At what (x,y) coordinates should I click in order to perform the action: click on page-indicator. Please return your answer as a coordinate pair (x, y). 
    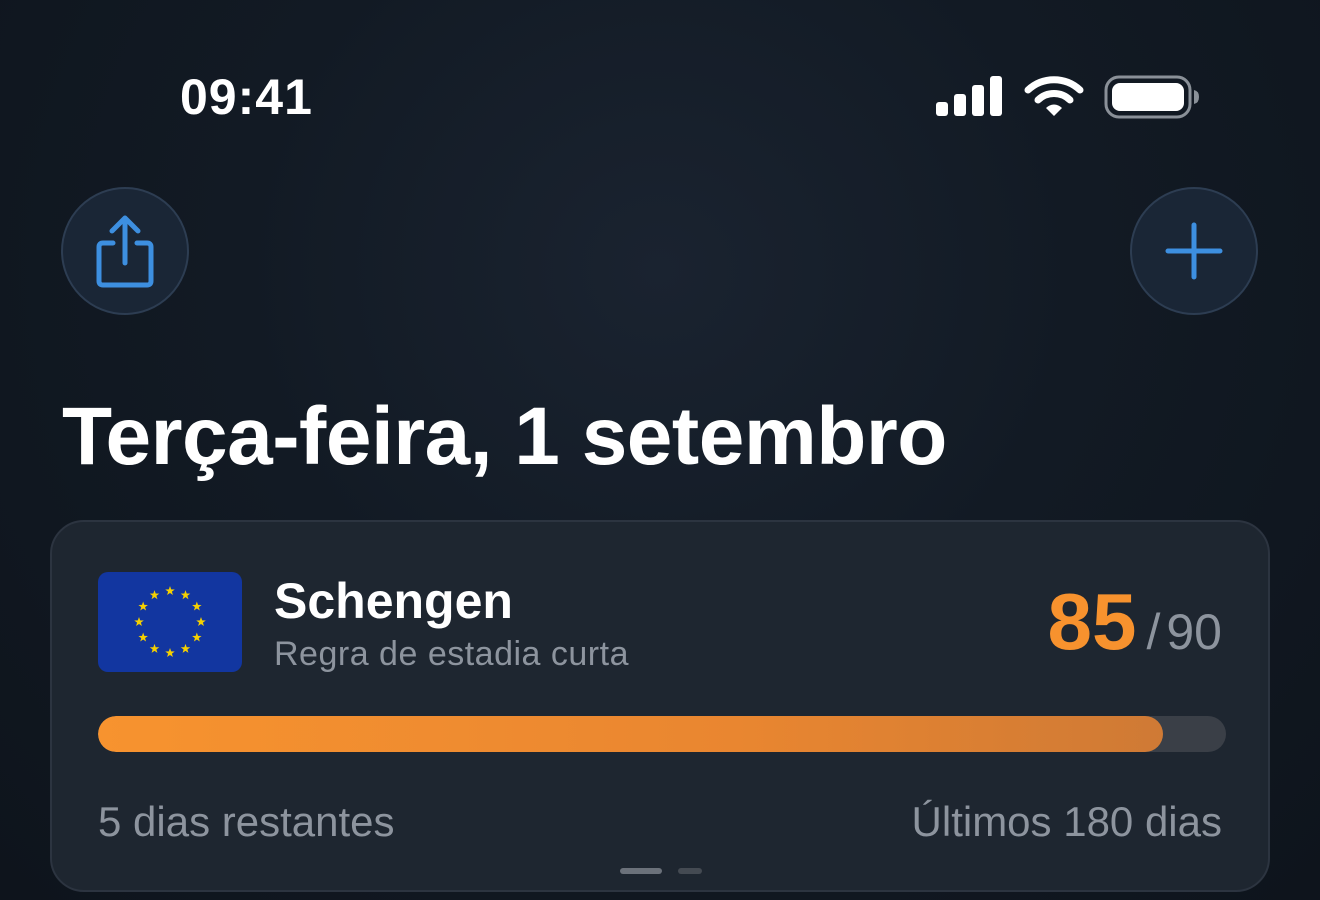
    Looking at the image, I should click on (662, 872).